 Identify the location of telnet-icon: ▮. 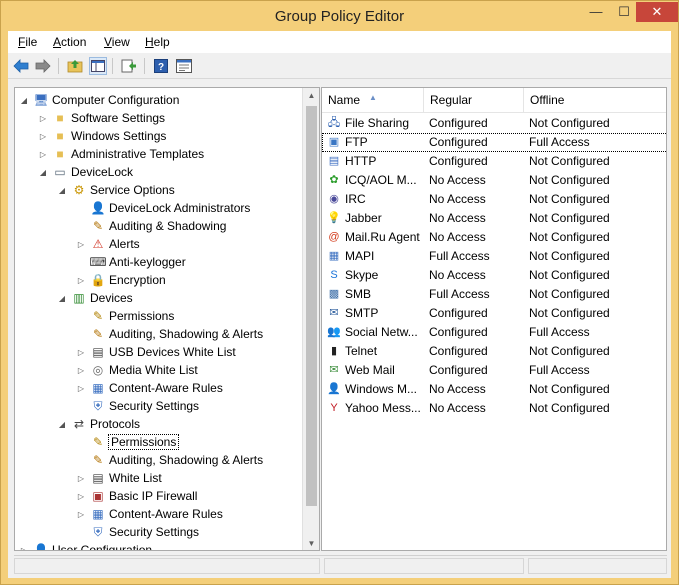
(334, 351).